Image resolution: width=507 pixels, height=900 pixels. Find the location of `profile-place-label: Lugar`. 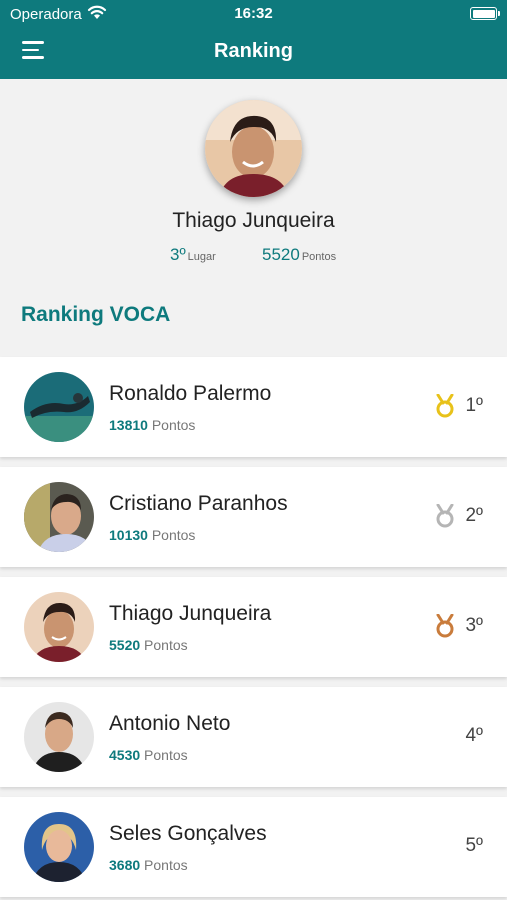

profile-place-label: Lugar is located at coordinates (201, 257).